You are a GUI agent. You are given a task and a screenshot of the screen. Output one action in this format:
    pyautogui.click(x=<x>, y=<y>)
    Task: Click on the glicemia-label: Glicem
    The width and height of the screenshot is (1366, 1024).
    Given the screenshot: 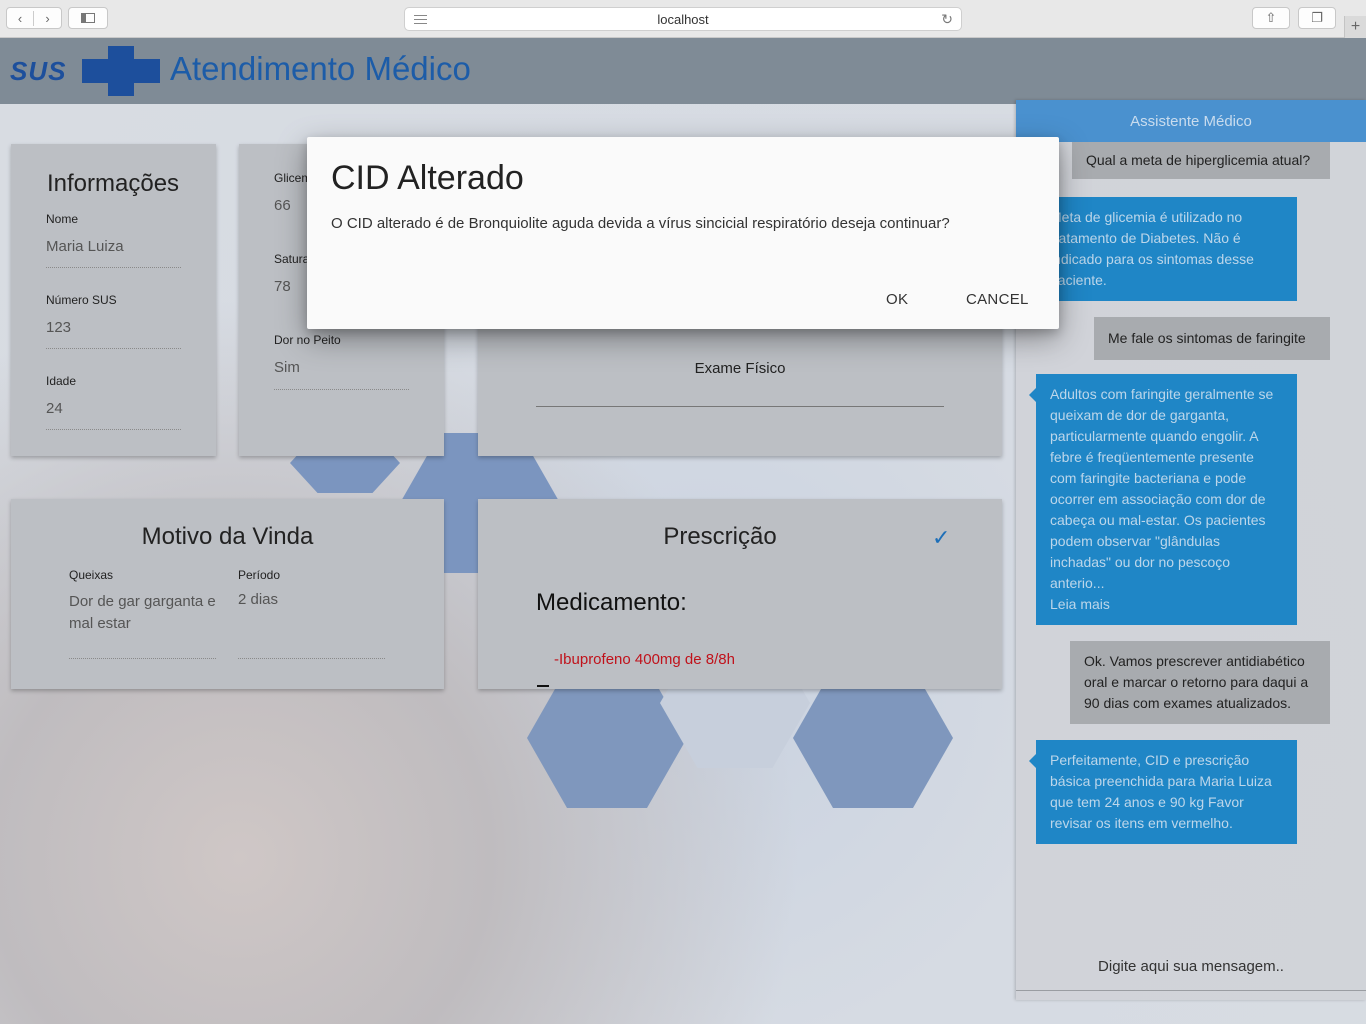 What is the action you would take?
    pyautogui.click(x=293, y=178)
    